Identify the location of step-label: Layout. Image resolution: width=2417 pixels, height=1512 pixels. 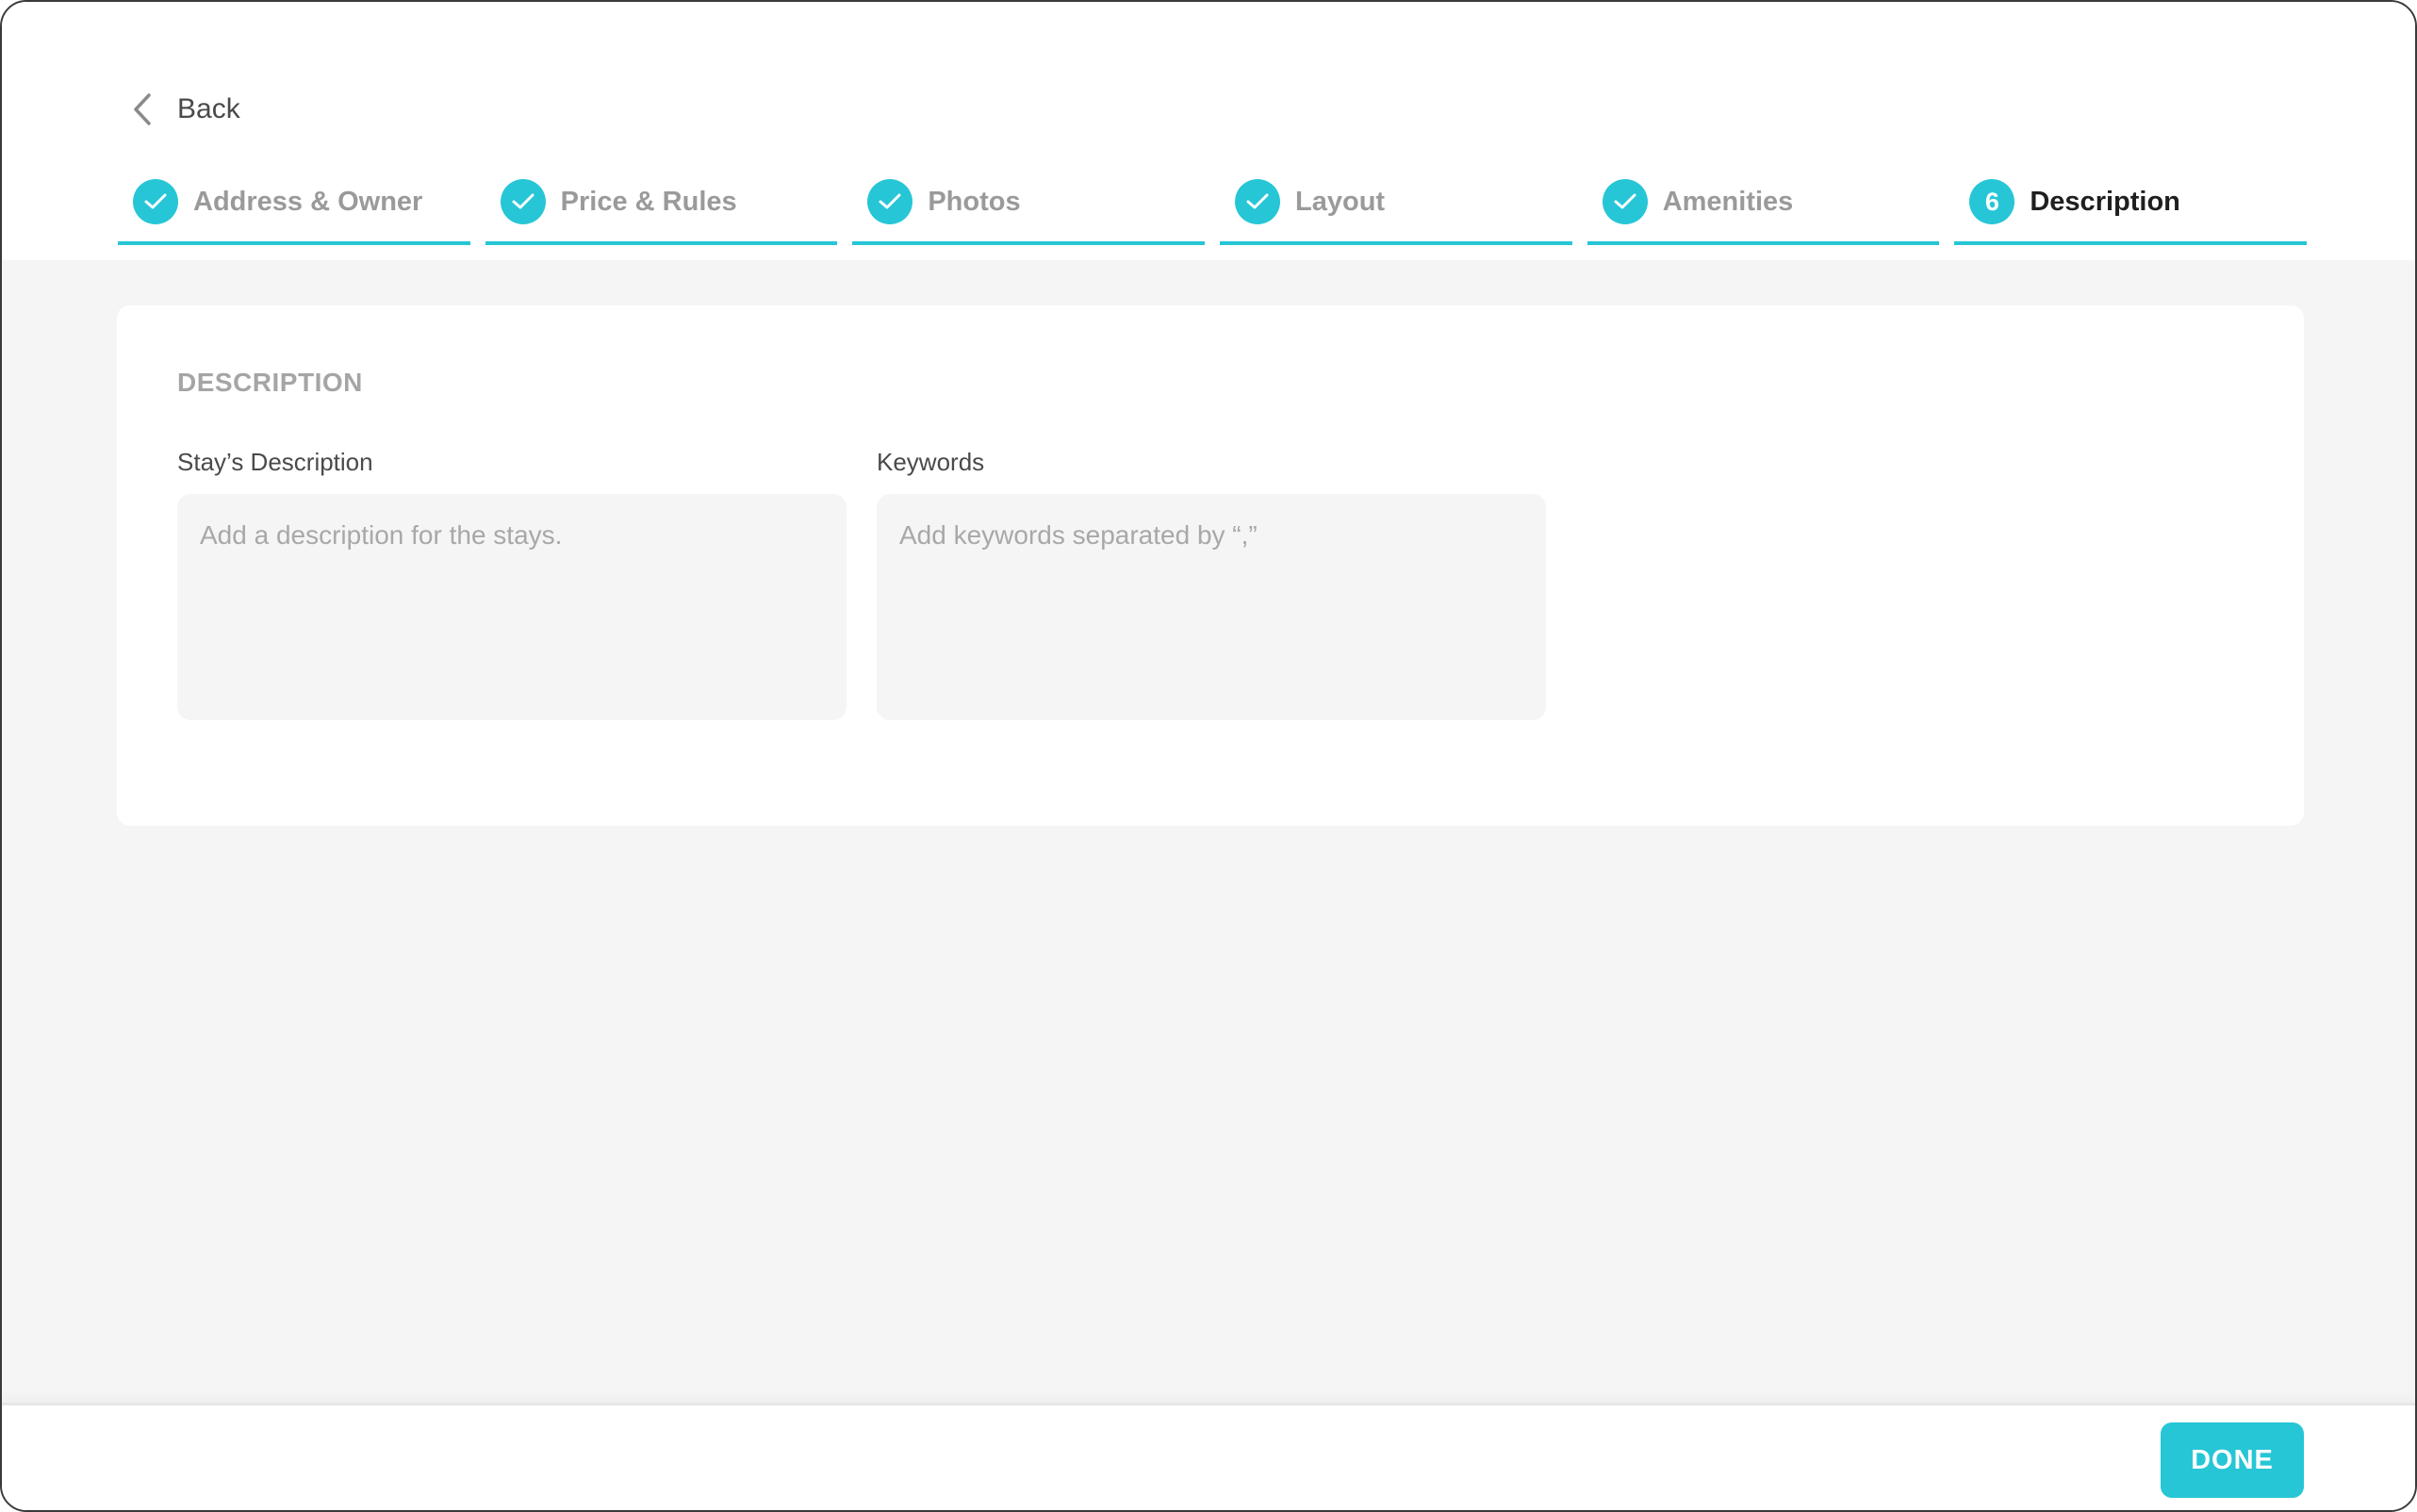
(1340, 202).